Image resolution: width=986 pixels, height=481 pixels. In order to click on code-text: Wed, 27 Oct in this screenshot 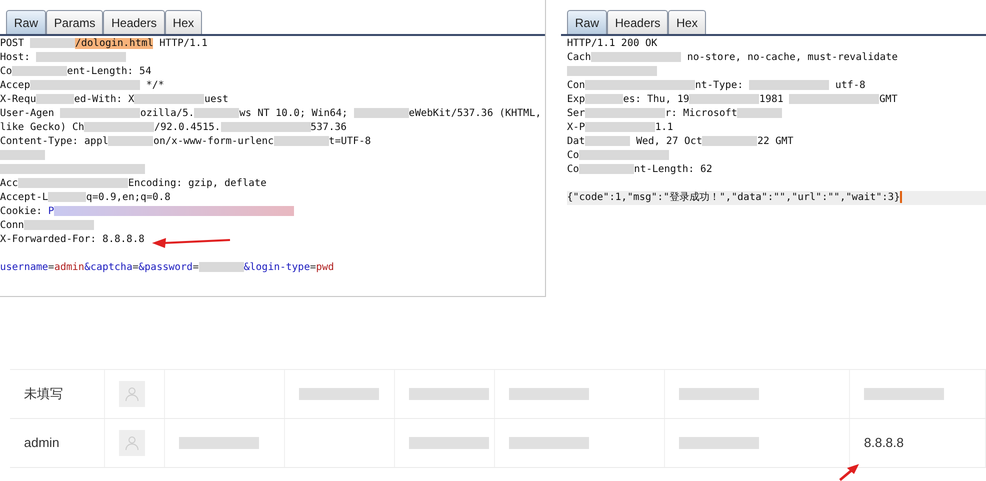, I will do `click(668, 141)`.